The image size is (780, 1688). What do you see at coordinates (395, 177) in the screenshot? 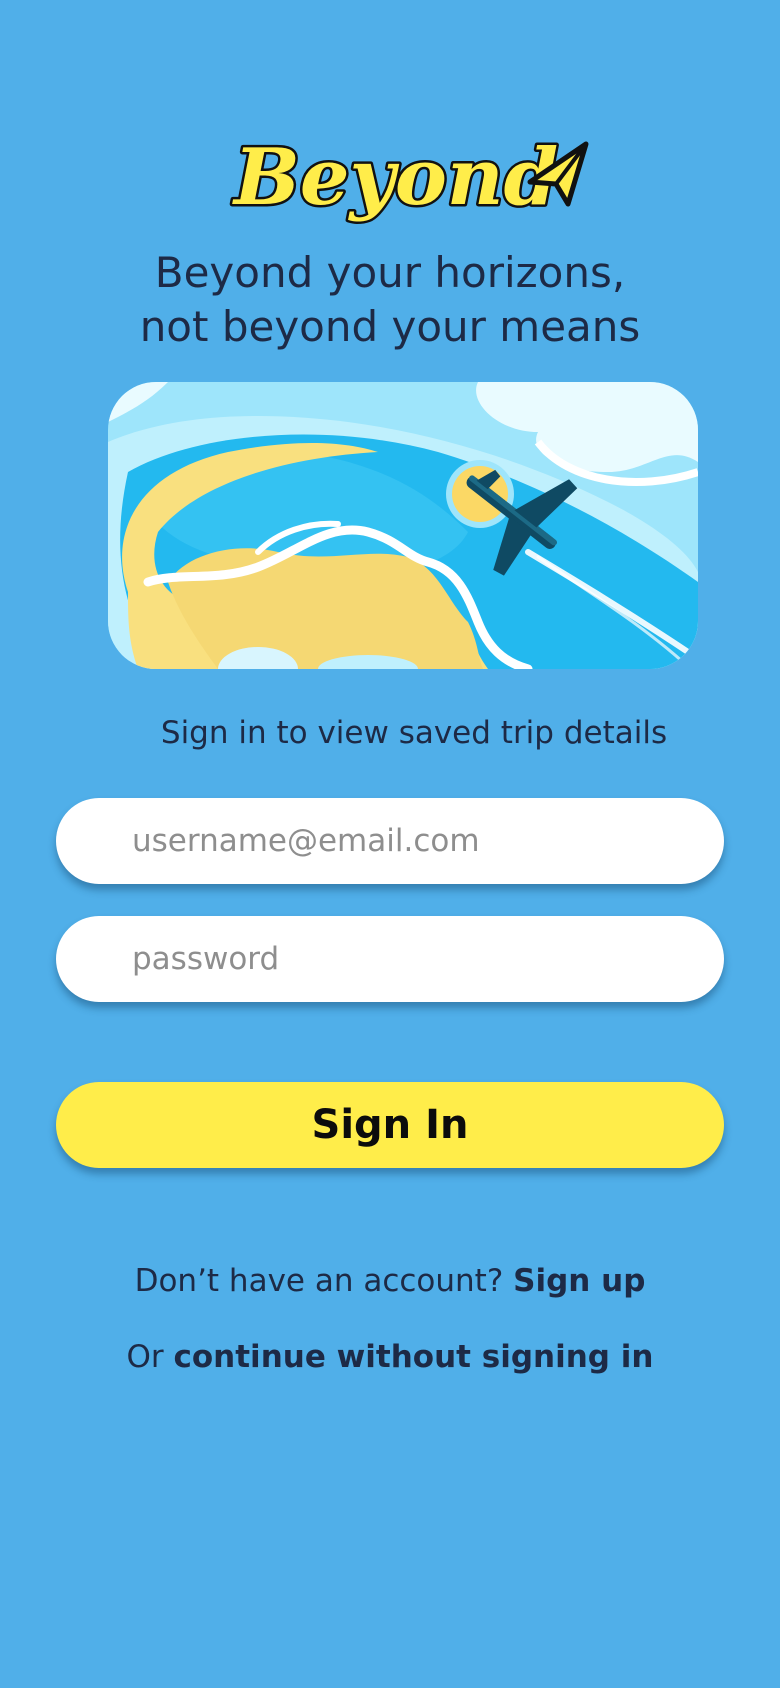
I see `logo-wordmark: Beyond` at bounding box center [395, 177].